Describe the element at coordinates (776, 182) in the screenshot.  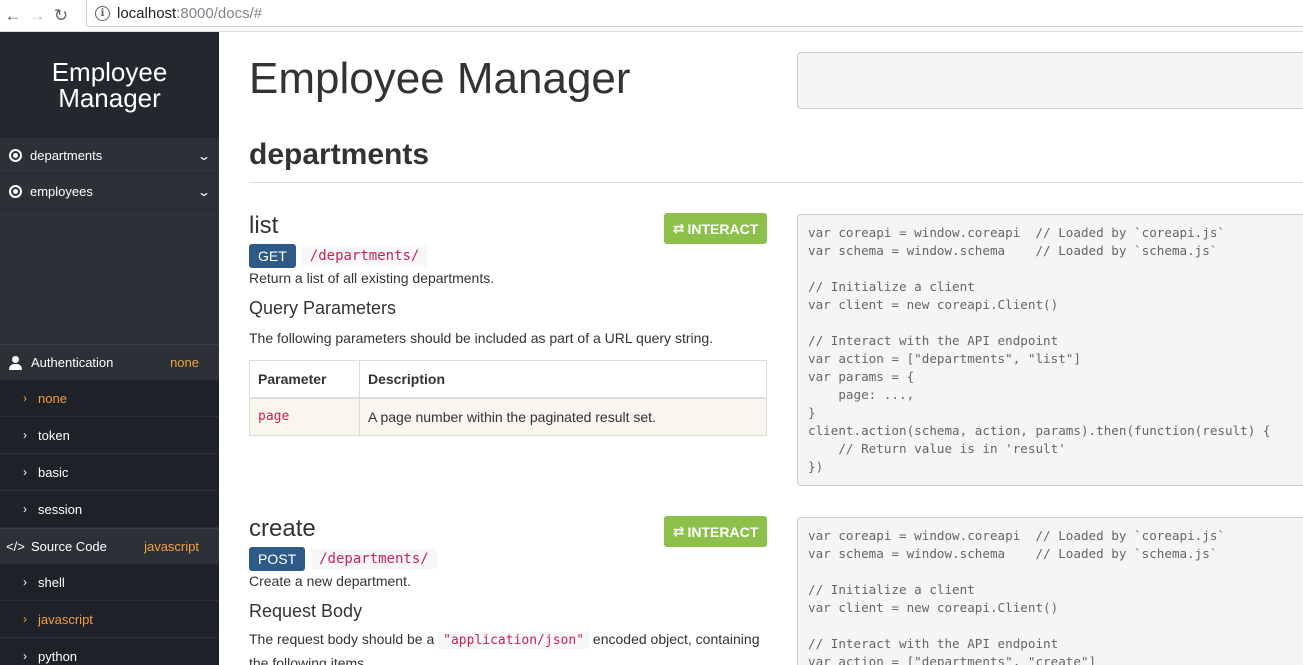
I see `section-divider` at that location.